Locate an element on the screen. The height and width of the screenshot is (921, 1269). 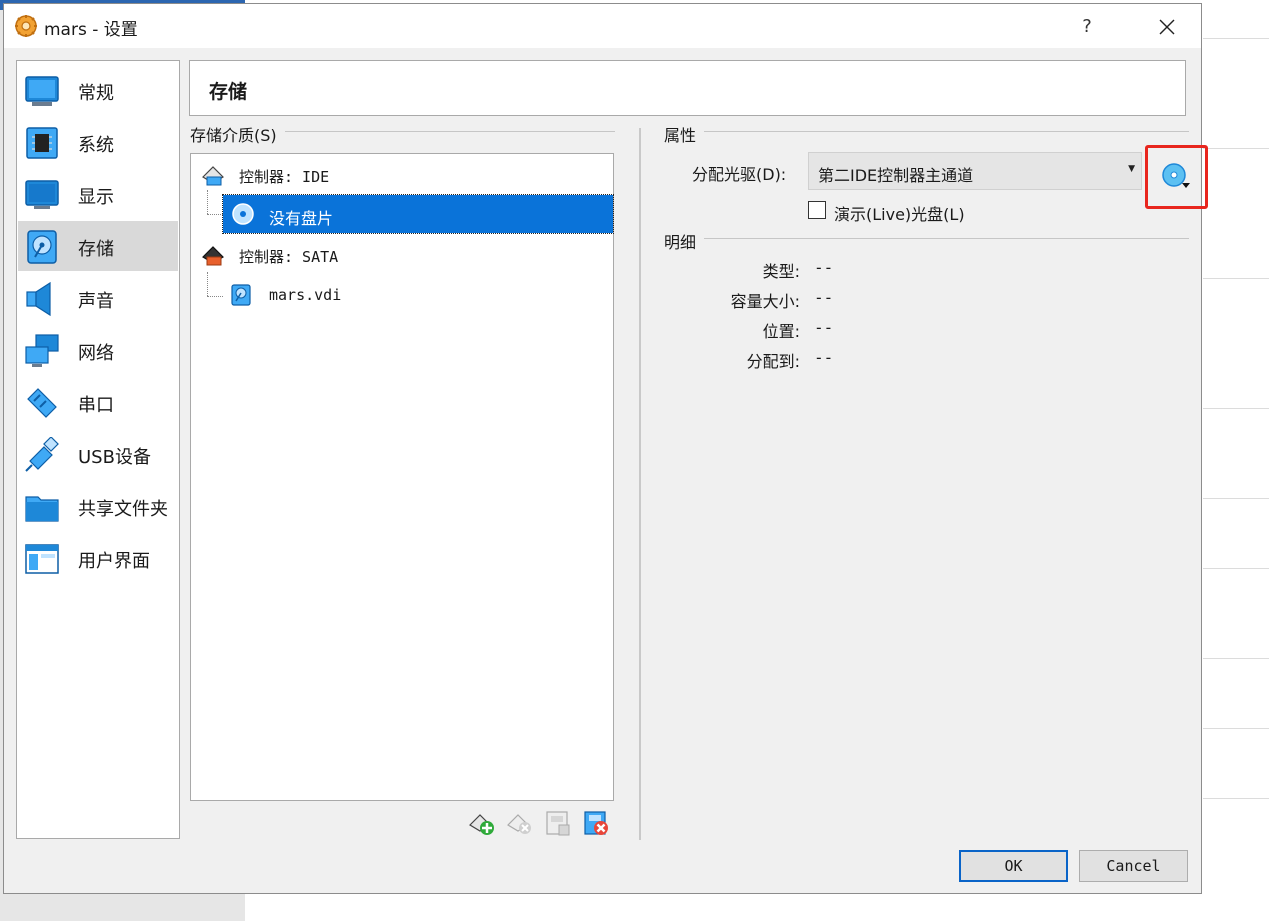
panel-separator is located at coordinates (640, 484).